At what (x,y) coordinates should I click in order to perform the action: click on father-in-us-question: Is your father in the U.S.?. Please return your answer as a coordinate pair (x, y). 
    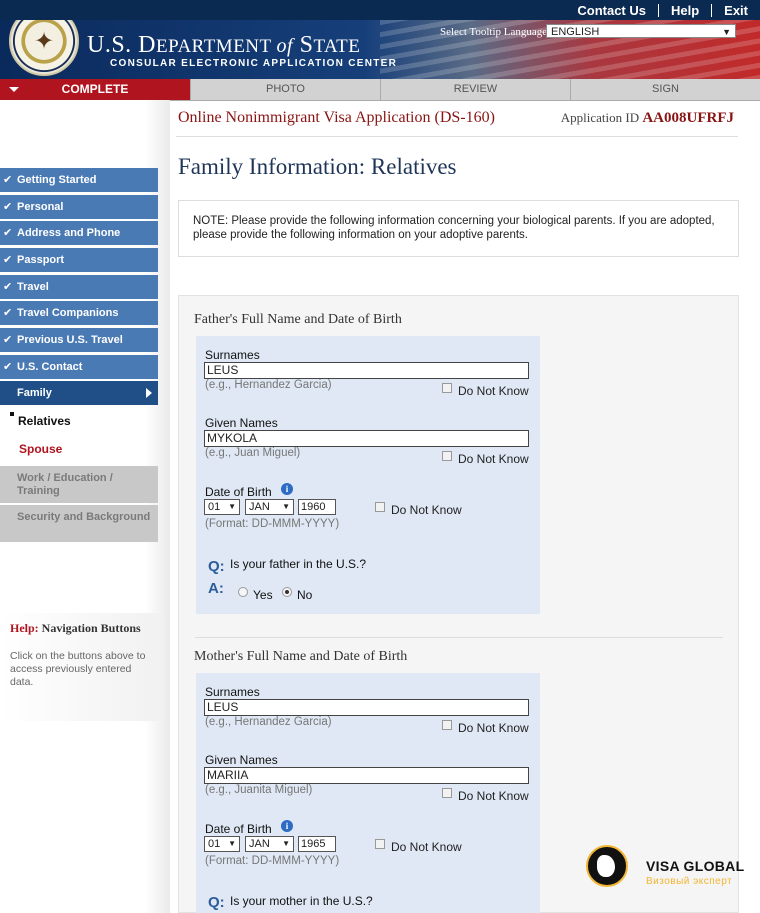
    Looking at the image, I should click on (298, 564).